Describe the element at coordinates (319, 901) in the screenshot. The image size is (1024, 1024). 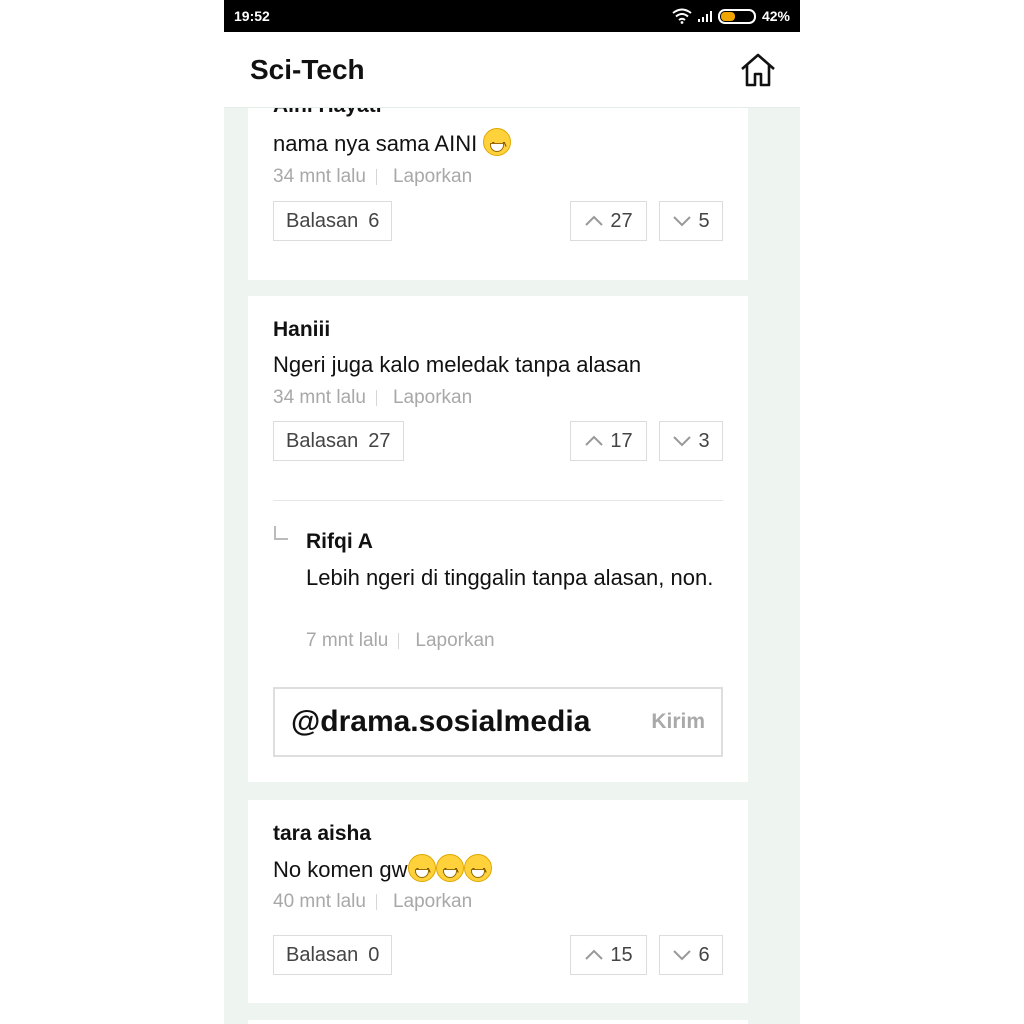
I see `comment-time: 40 mnt lalu` at that location.